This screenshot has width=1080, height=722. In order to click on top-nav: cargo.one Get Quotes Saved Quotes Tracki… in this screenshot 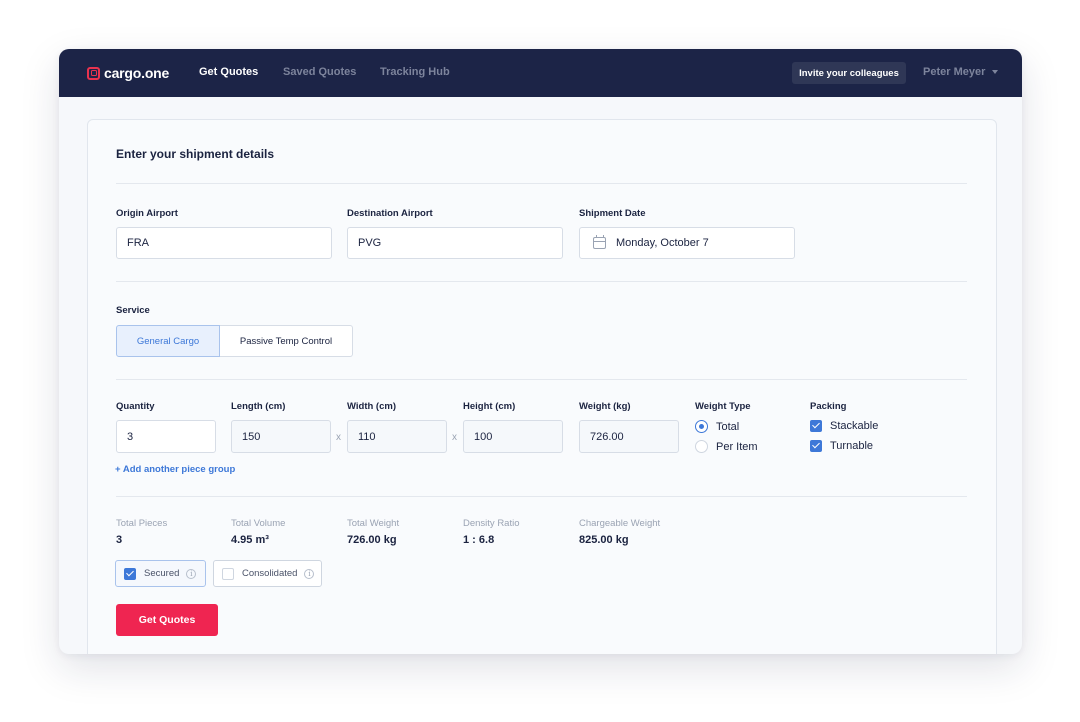, I will do `click(540, 73)`.